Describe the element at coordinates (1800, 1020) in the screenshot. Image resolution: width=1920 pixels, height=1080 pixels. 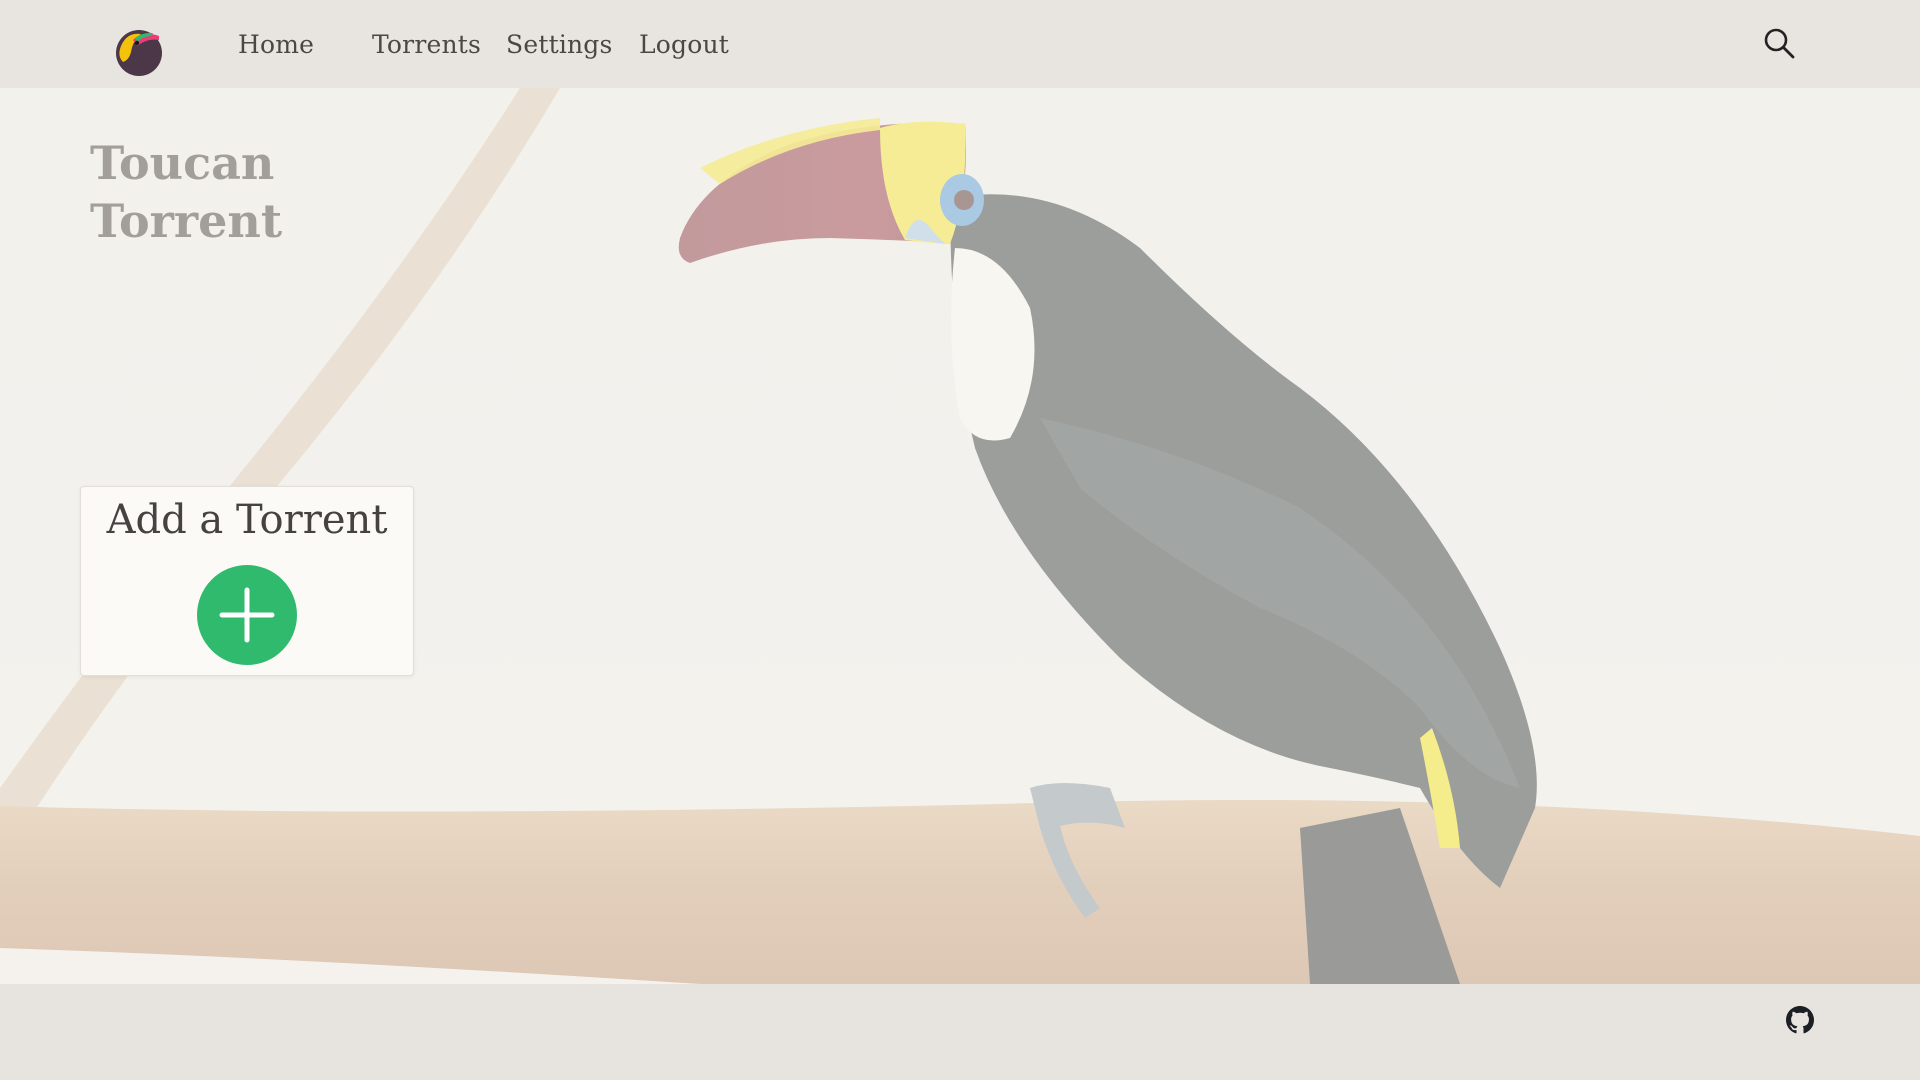
I see `github-icon` at that location.